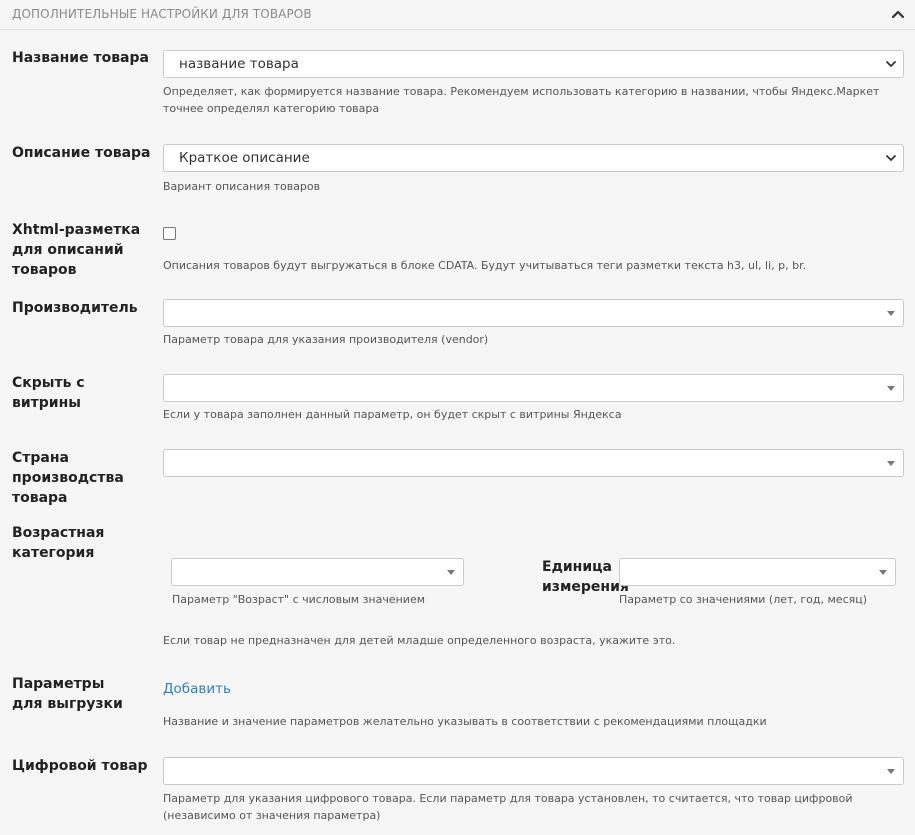 This screenshot has height=835, width=915. What do you see at coordinates (80, 766) in the screenshot?
I see `digital-label: Цифровой товар` at bounding box center [80, 766].